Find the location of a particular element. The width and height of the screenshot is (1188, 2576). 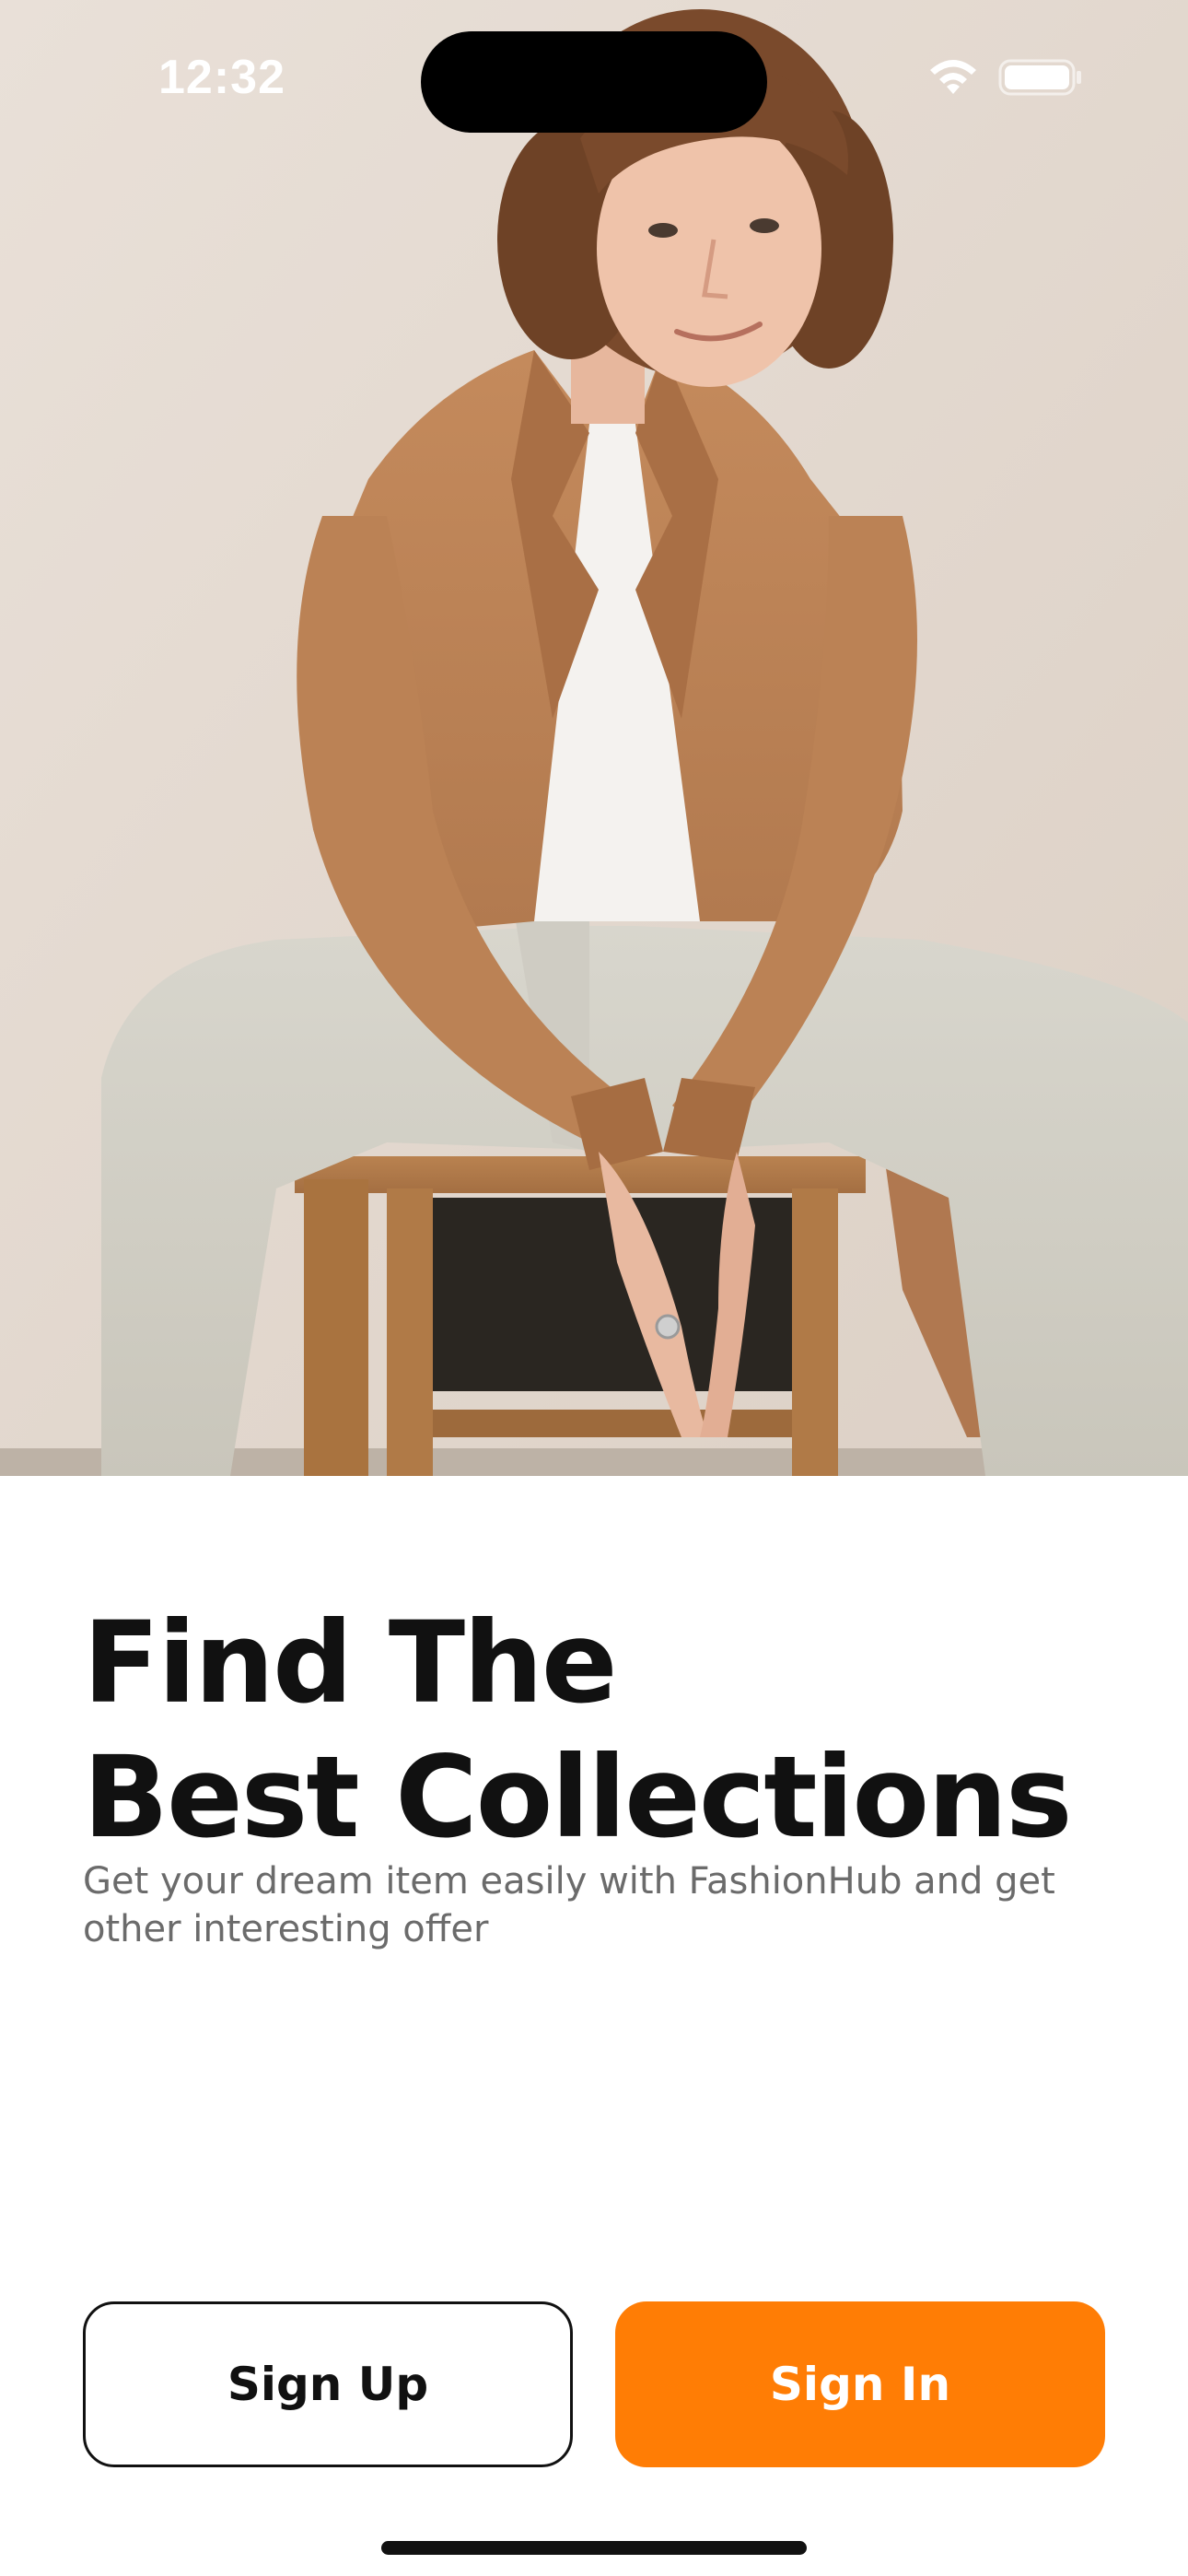

page-title: Find The Best Collections is located at coordinates (578, 1730).